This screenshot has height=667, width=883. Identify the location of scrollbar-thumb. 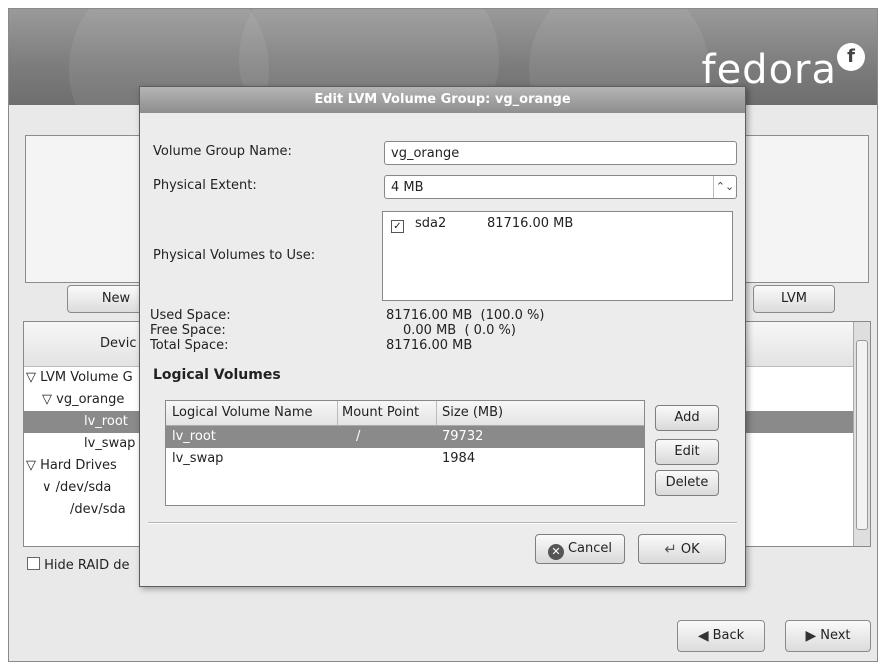
(862, 435).